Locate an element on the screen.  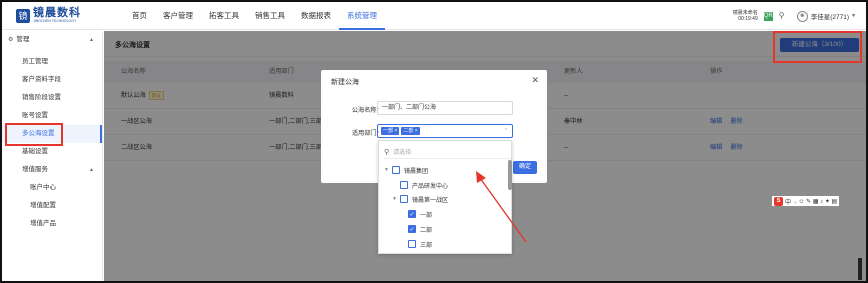
ime-toolbar: S 中 ·, ☺ ✎ ▦ ♪ ✦ ▤ is located at coordinates (806, 201).